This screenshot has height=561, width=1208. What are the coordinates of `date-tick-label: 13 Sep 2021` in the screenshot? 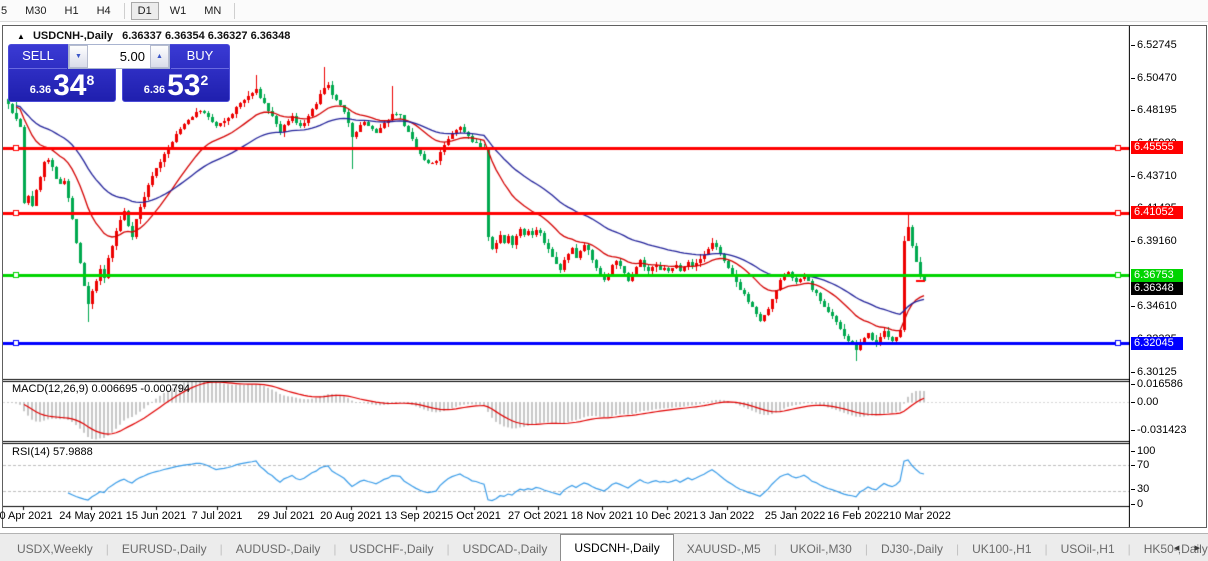 It's located at (416, 516).